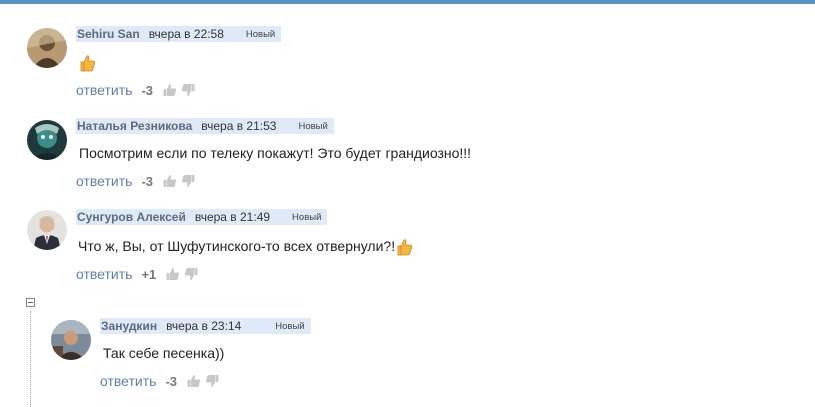 This screenshot has height=407, width=815. Describe the element at coordinates (108, 34) in the screenshot. I see `author-name: Sehiru San` at that location.